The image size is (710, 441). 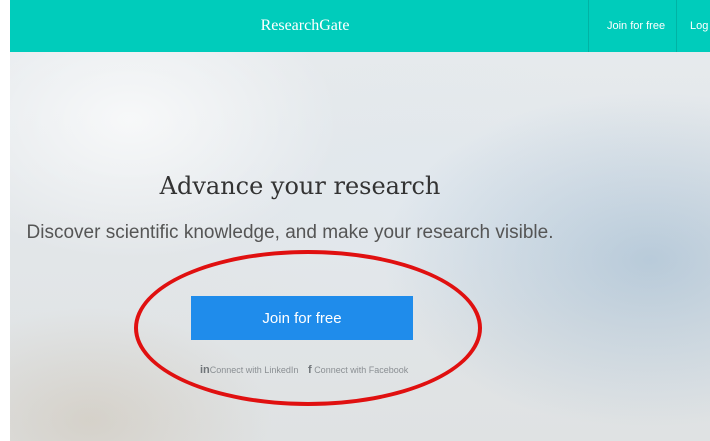 I want to click on linkedin-icon: in, so click(x=205, y=370).